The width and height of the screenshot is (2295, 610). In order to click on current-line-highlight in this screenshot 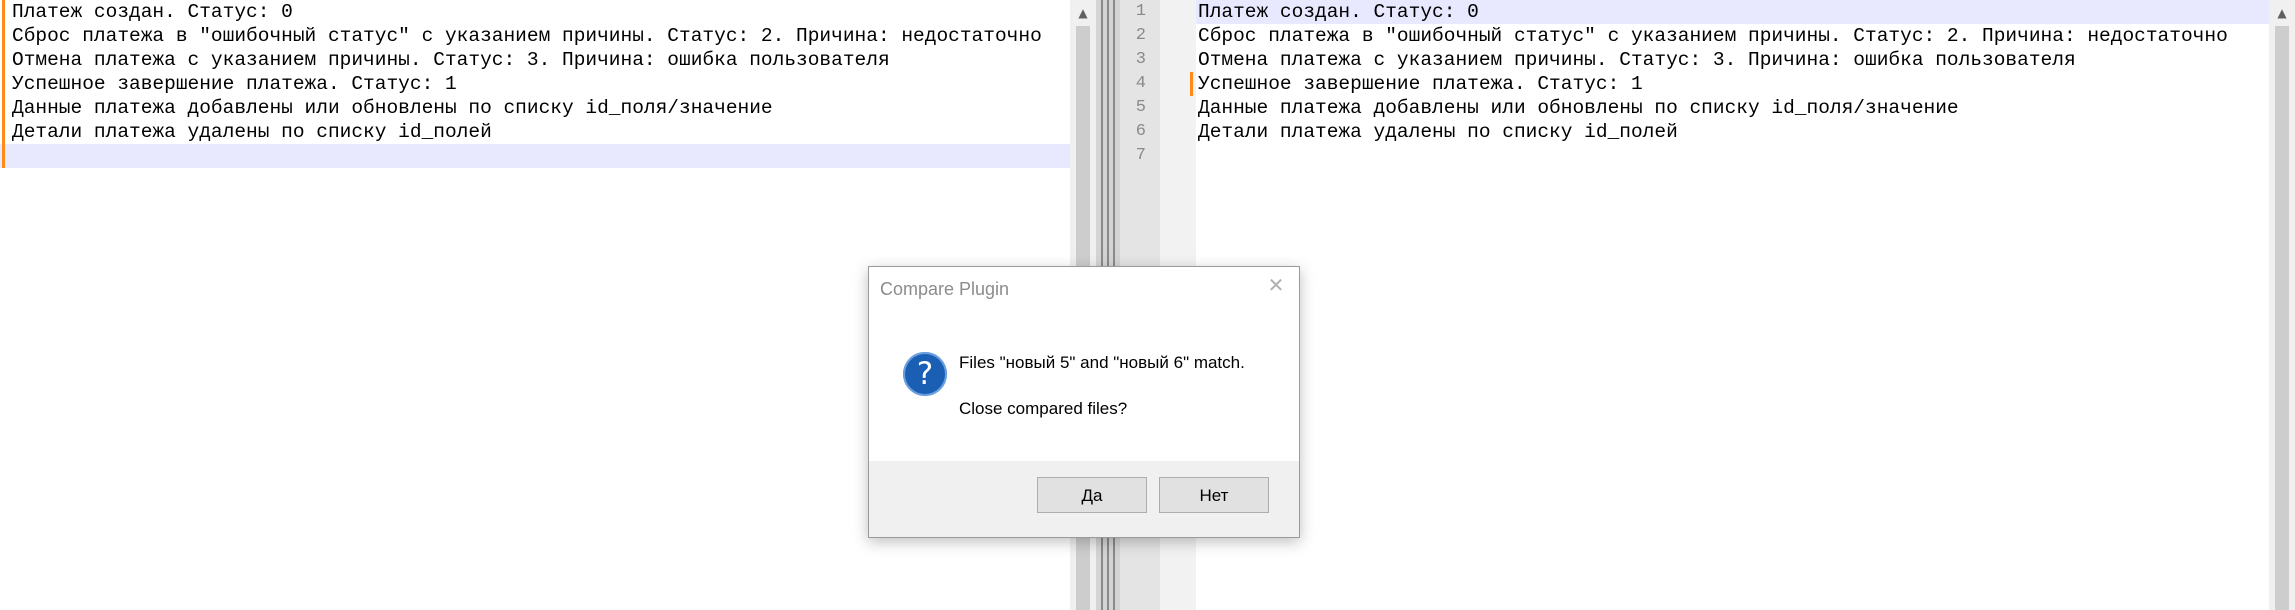, I will do `click(535, 156)`.